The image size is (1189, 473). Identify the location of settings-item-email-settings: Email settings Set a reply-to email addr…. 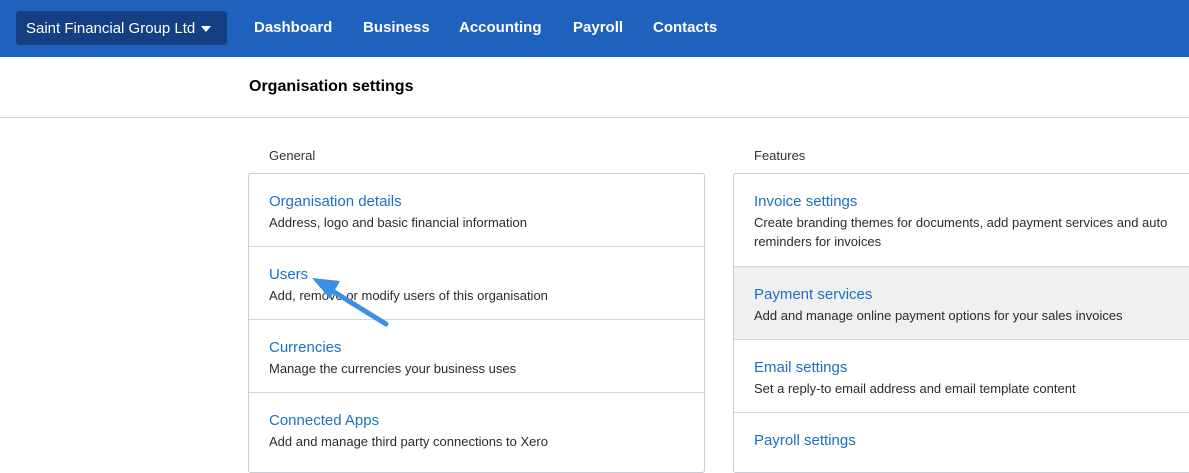
(961, 376).